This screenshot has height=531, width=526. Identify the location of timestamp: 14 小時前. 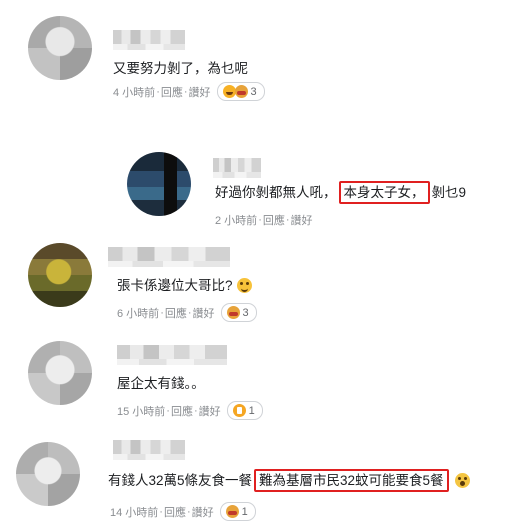
(134, 512).